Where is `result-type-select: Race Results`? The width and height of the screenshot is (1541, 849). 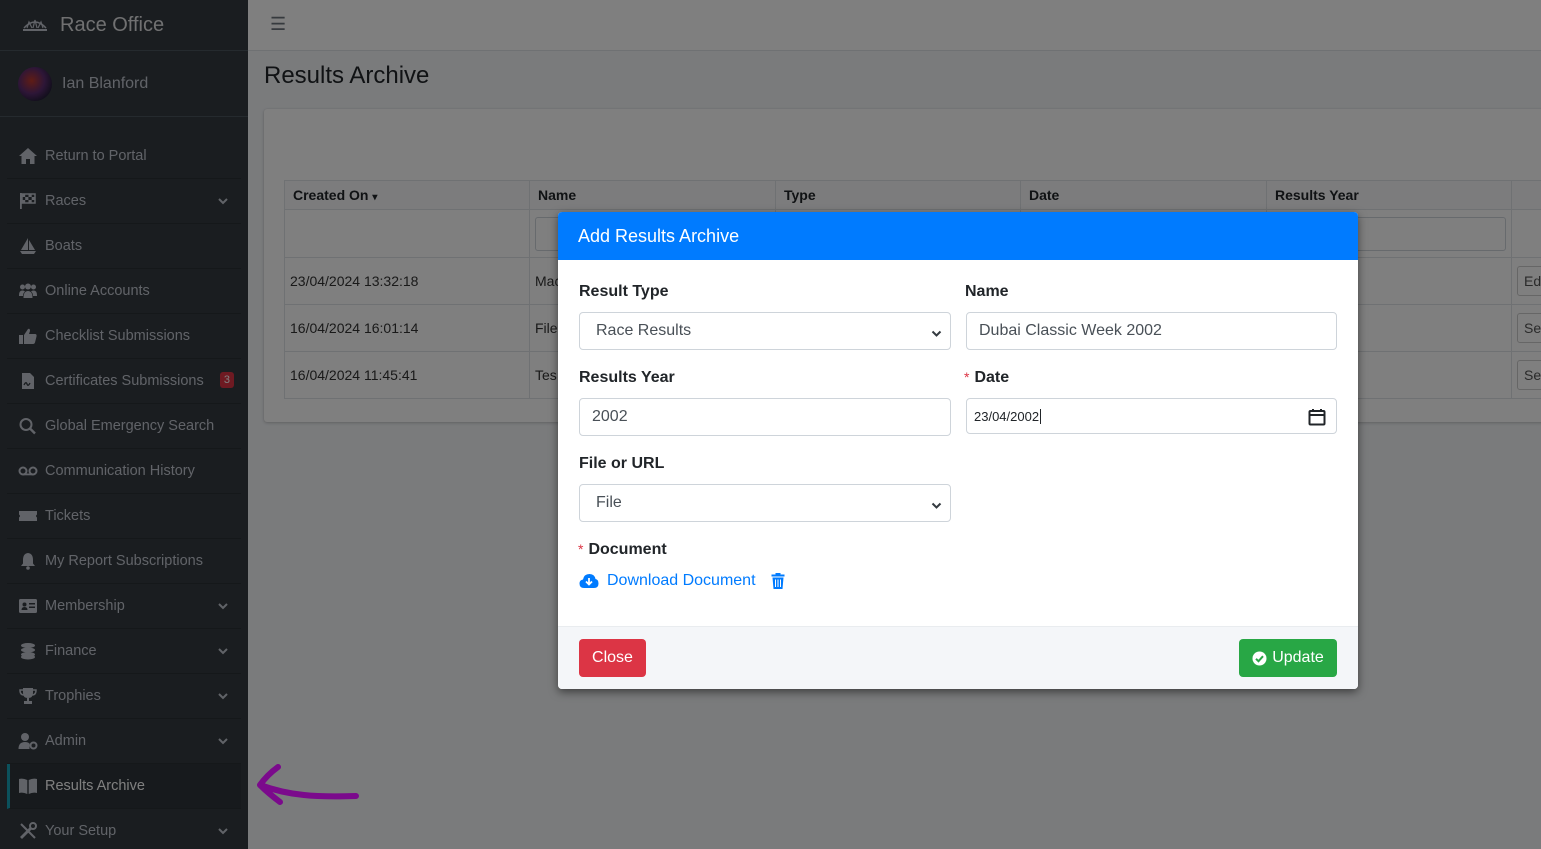
result-type-select: Race Results is located at coordinates (765, 331).